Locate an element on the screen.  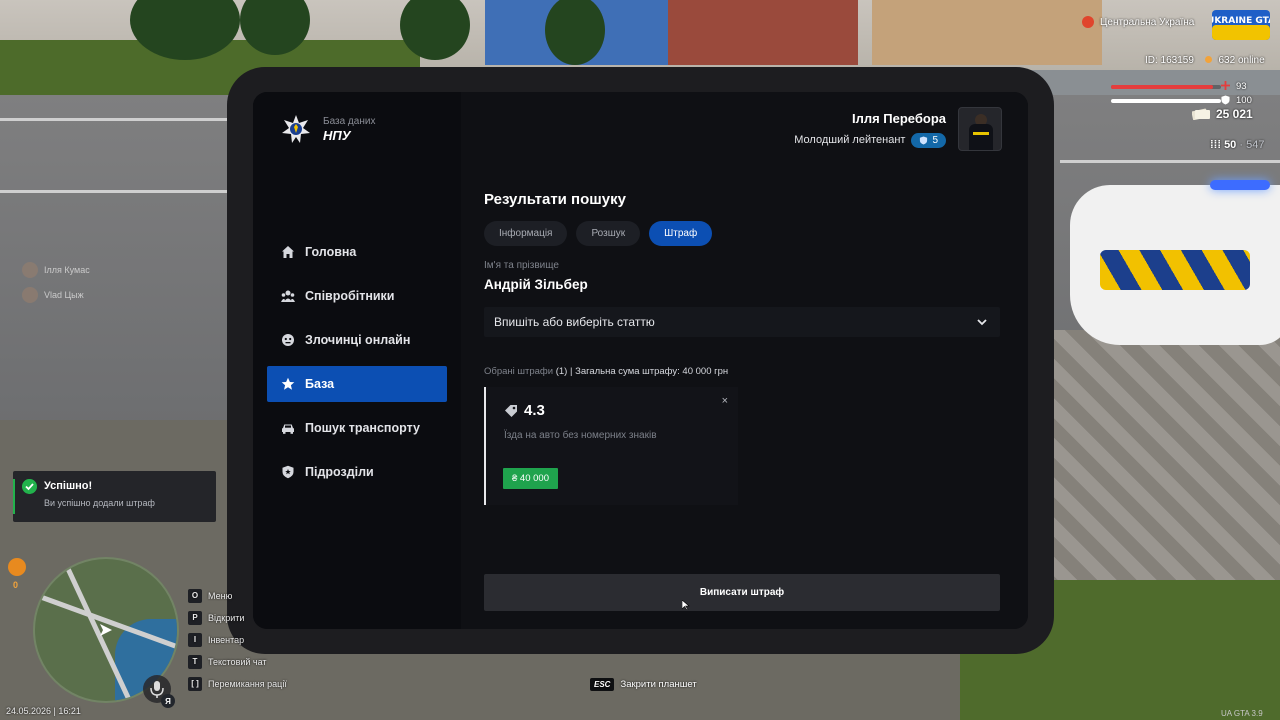
region-indicator: Центральна Україна is located at coordinates (1138, 22).